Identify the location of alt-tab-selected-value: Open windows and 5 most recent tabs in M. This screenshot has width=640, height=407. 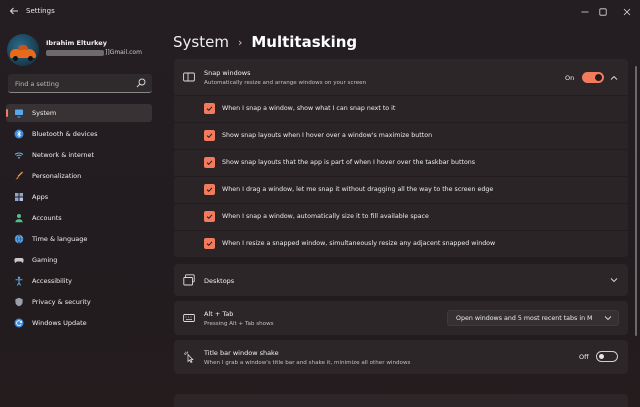
(524, 318).